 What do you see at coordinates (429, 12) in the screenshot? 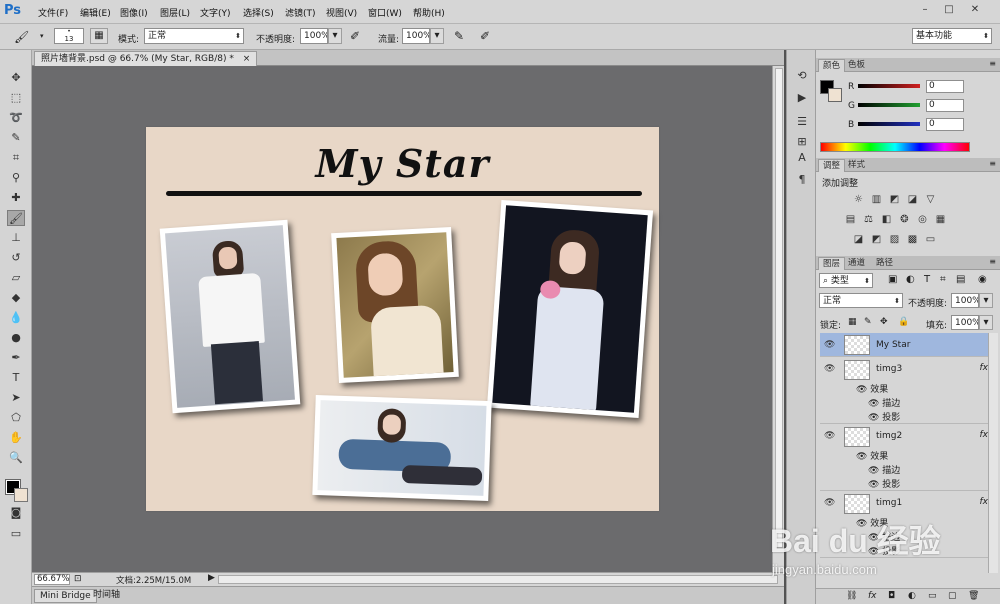
I see `menu-help: 帮助(H)` at bounding box center [429, 12].